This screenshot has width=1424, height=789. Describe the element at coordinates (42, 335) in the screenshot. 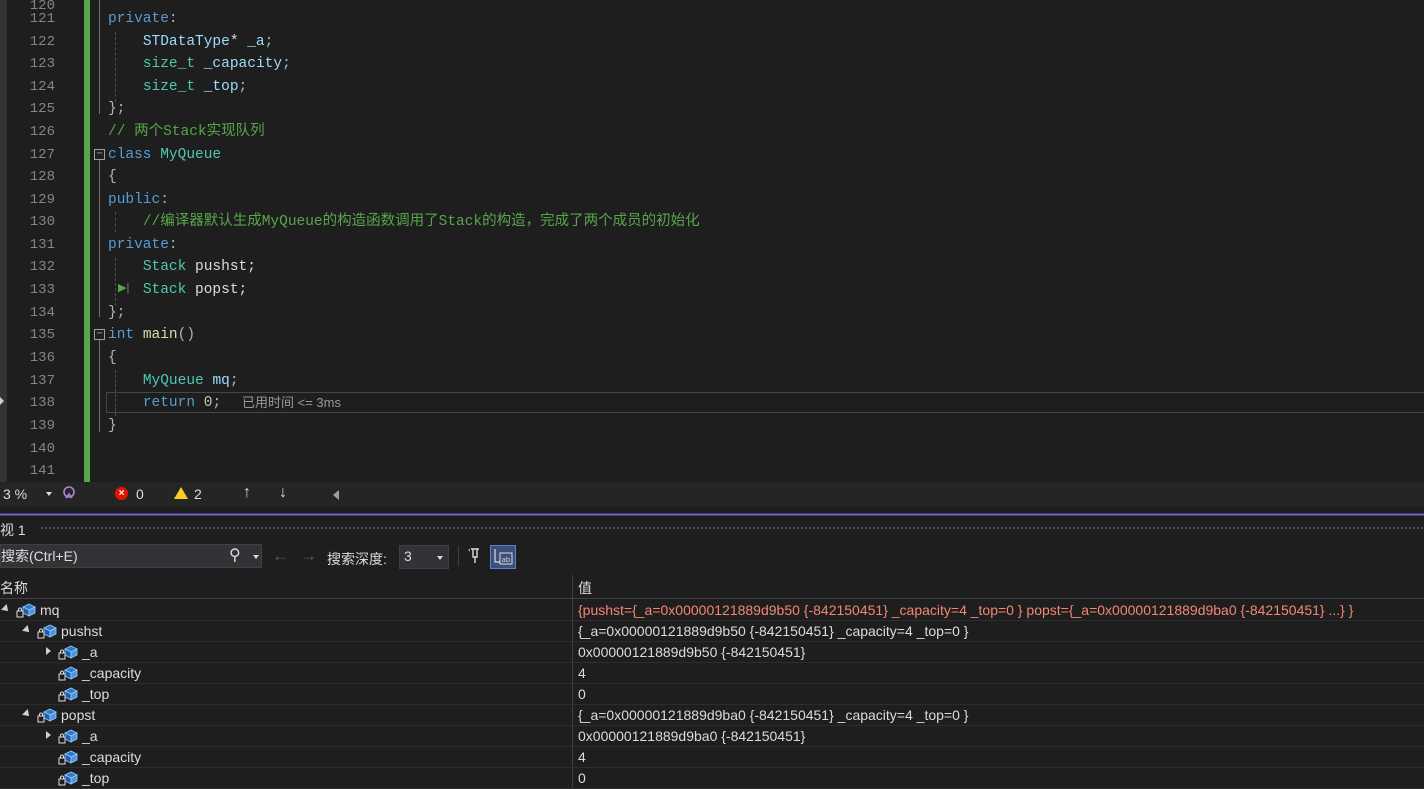

I see `line-number: 135` at that location.